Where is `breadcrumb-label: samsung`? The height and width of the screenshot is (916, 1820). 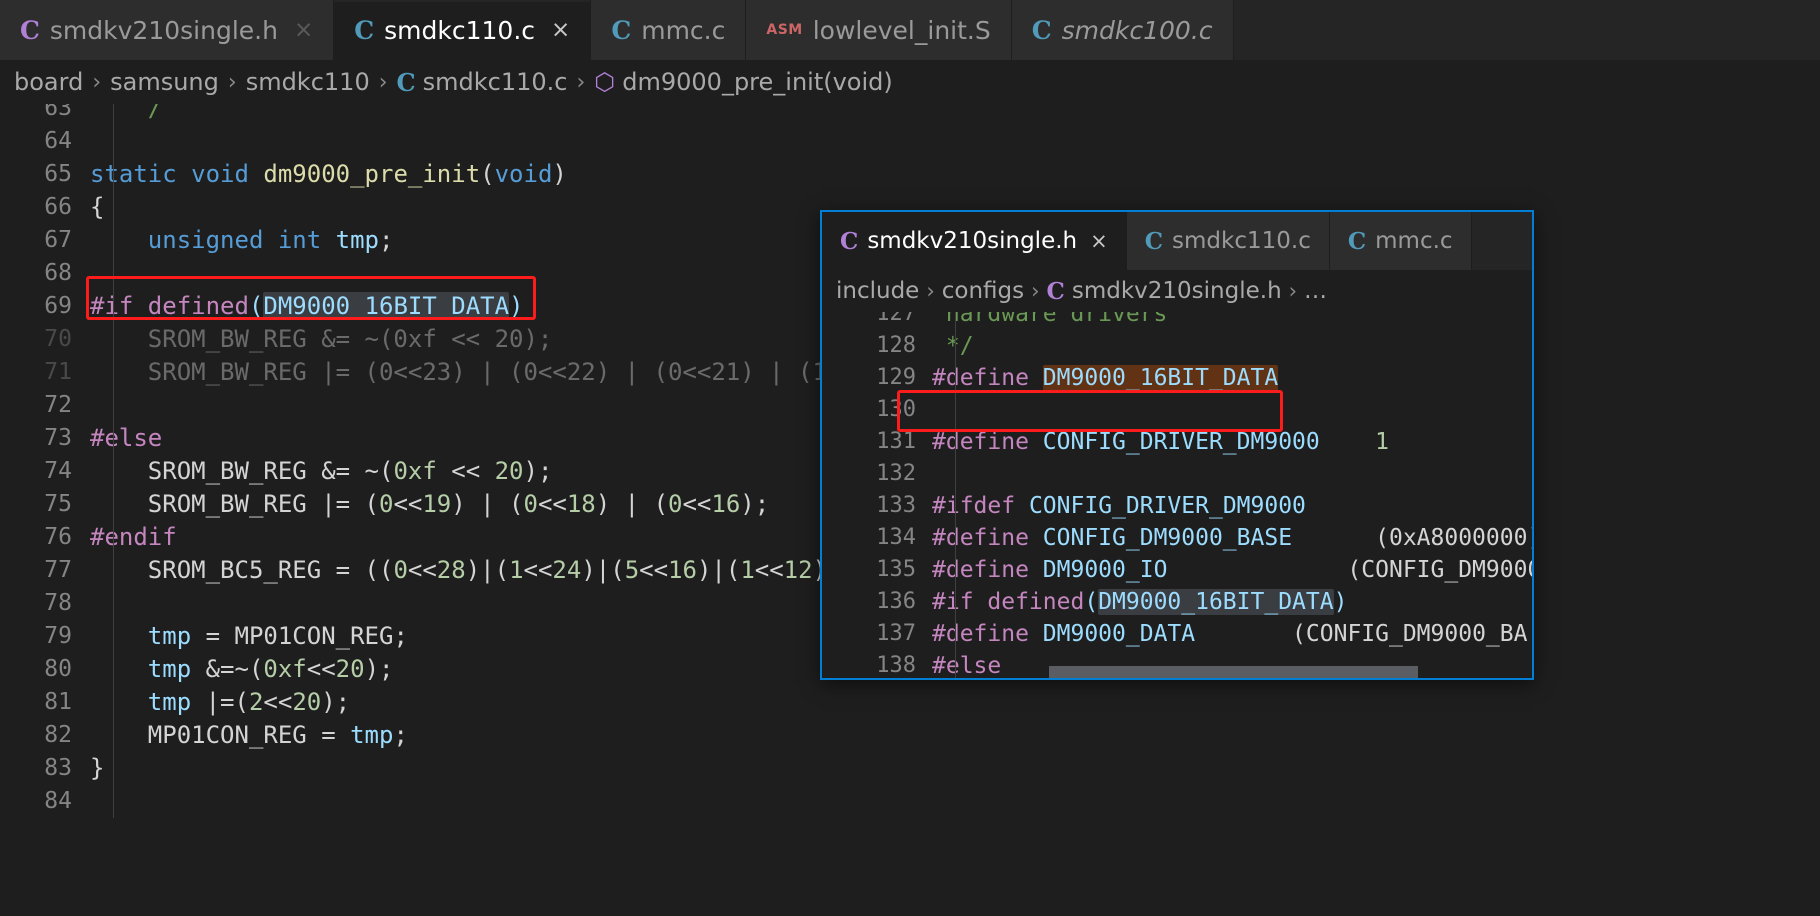
breadcrumb-label: samsung is located at coordinates (164, 82).